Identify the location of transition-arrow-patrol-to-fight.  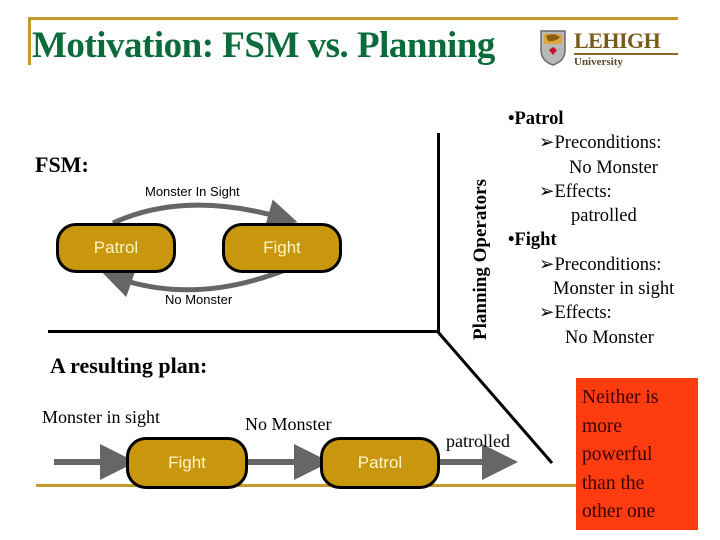
(204, 214).